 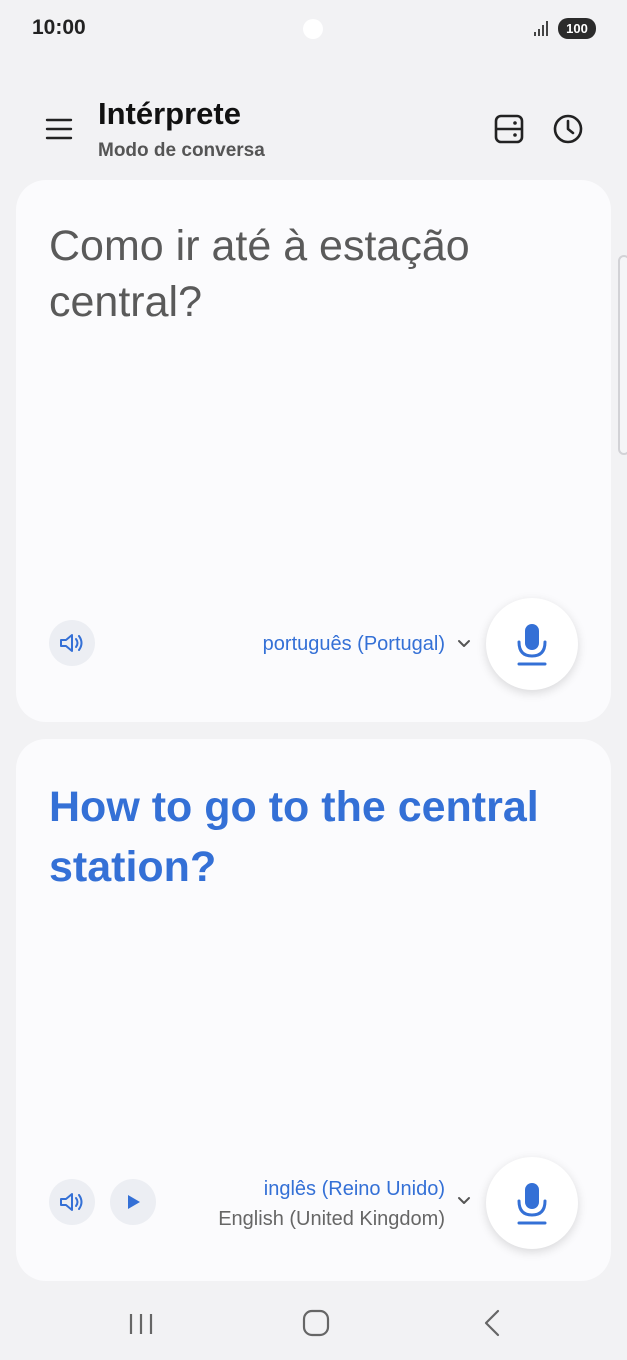 What do you see at coordinates (181, 150) in the screenshot?
I see `page-subtitle: Modo de conversa` at bounding box center [181, 150].